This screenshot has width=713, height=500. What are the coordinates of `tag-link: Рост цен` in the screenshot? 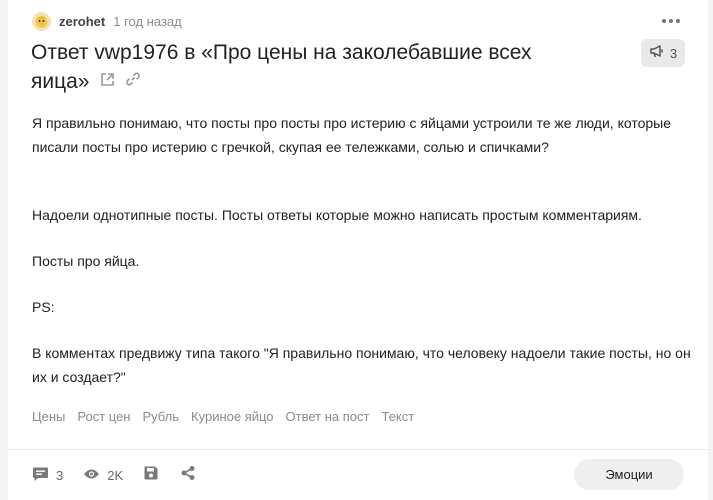 It's located at (103, 416).